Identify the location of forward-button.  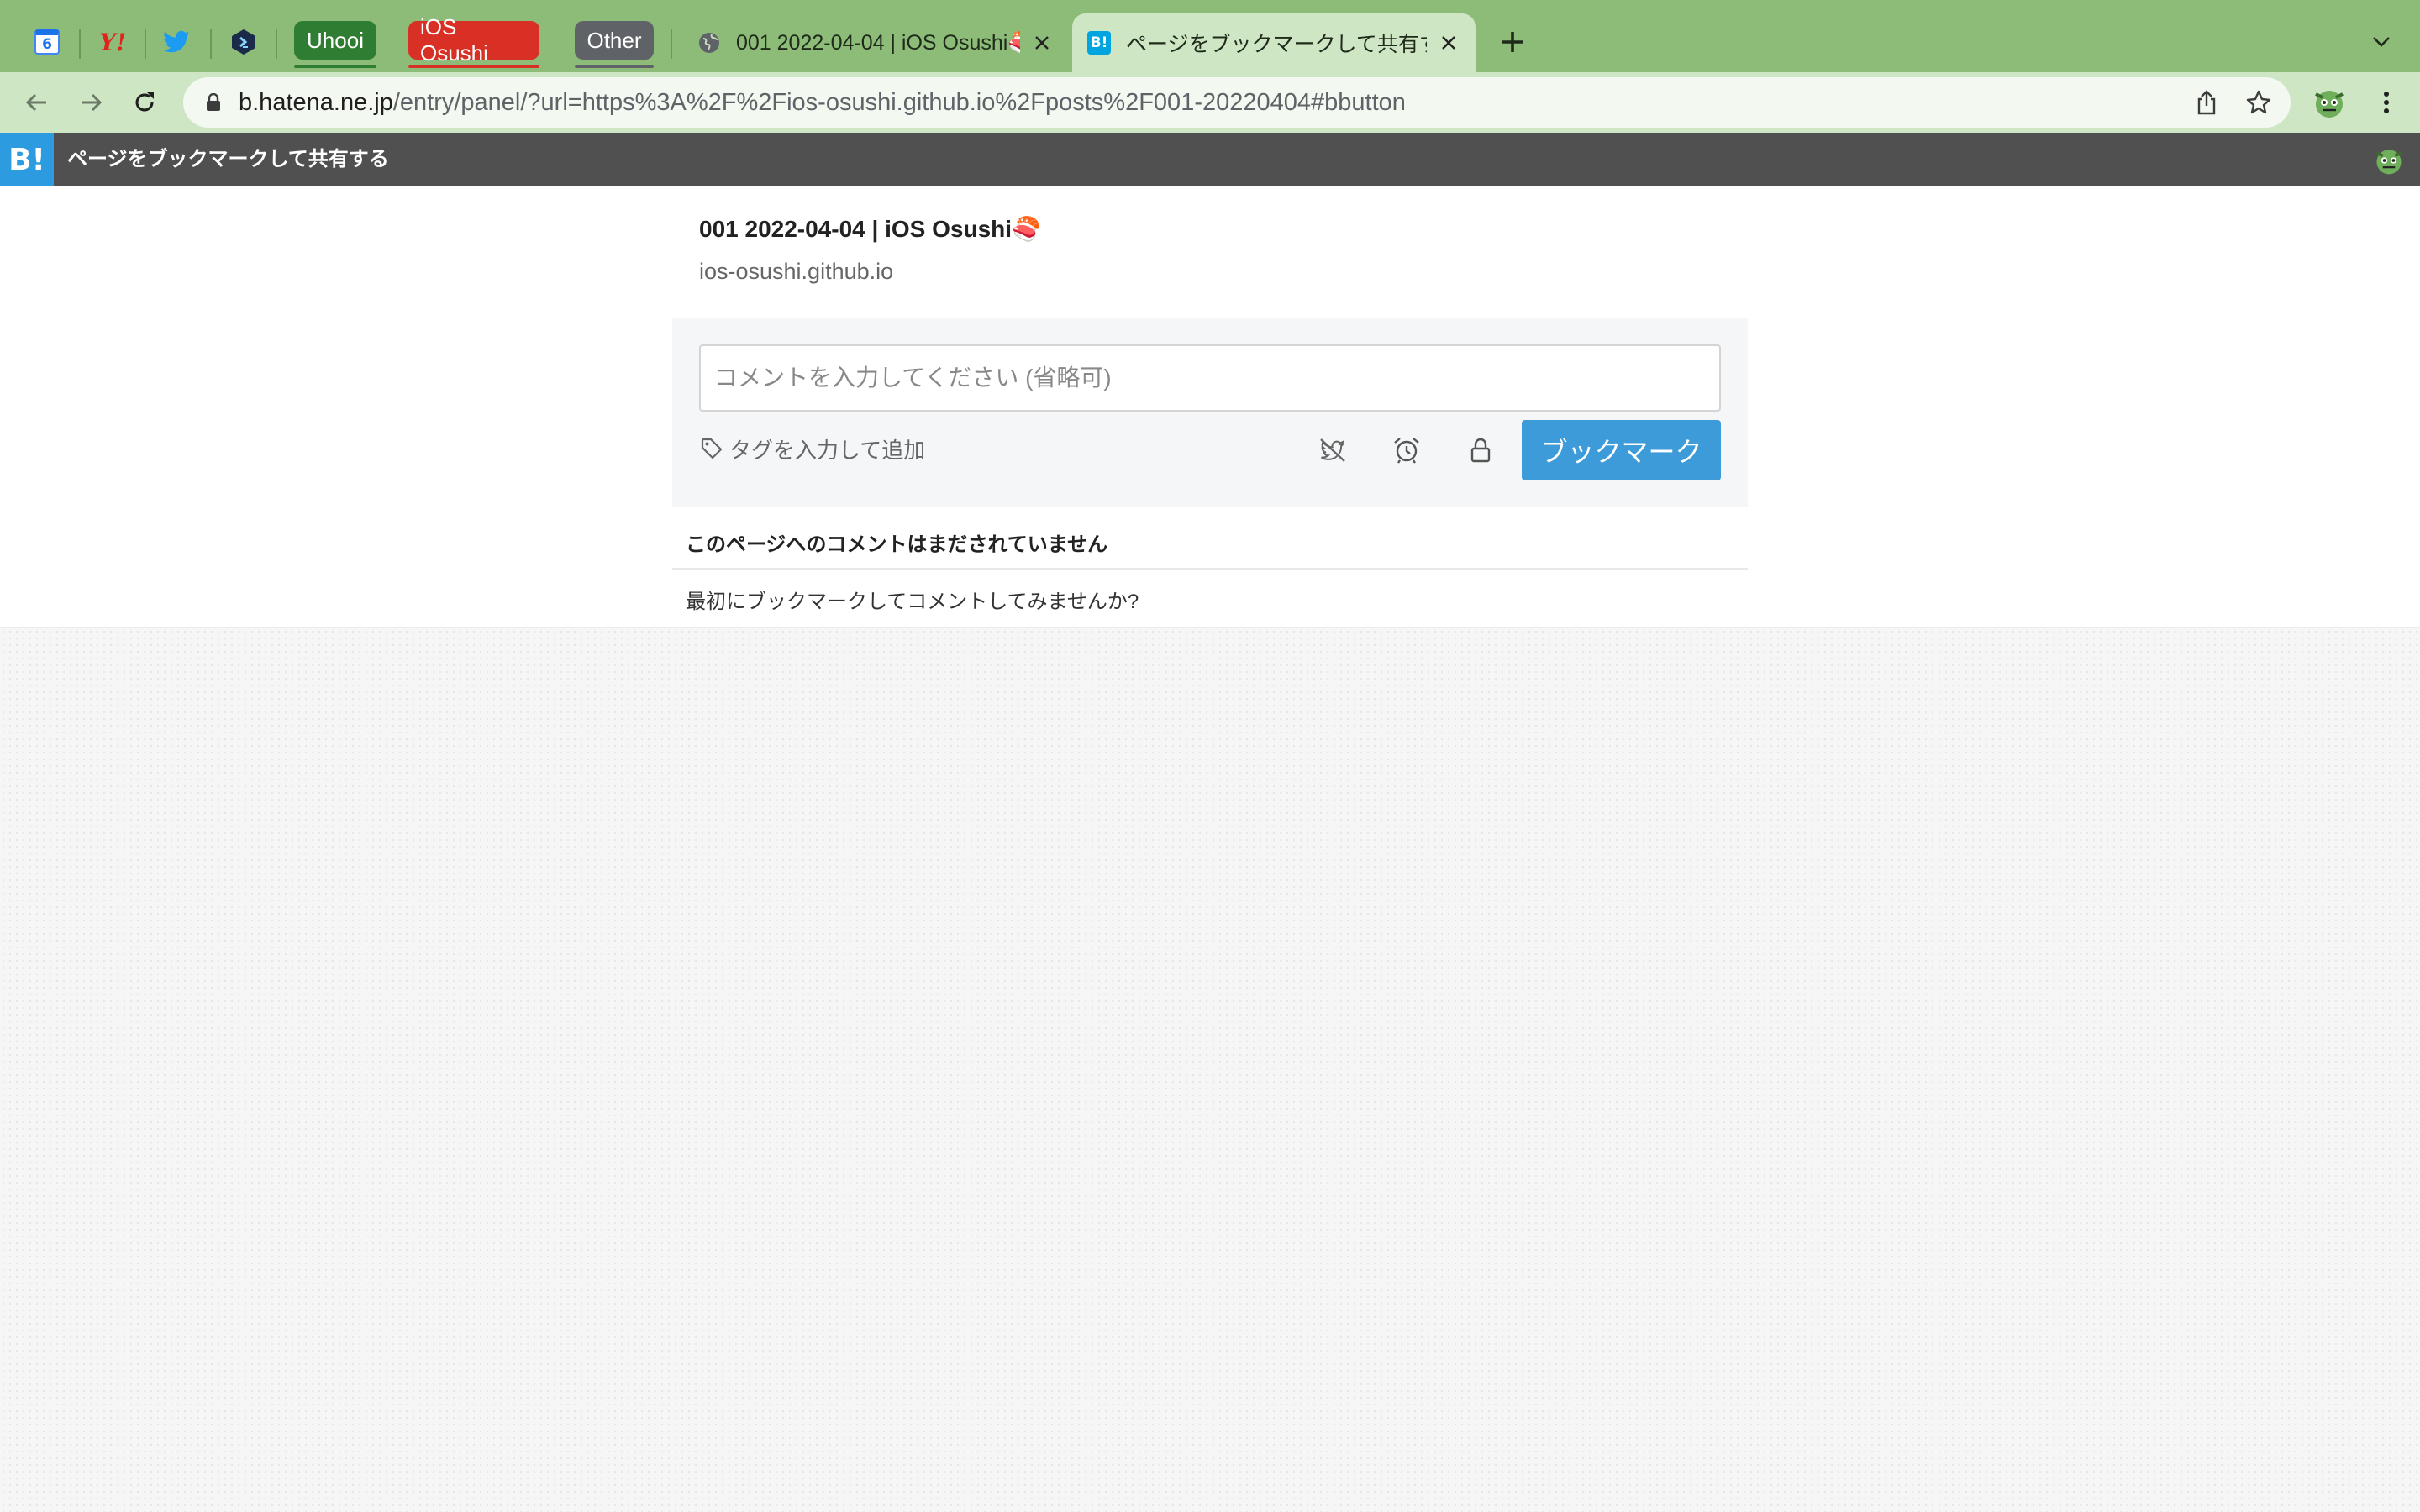
(90, 102).